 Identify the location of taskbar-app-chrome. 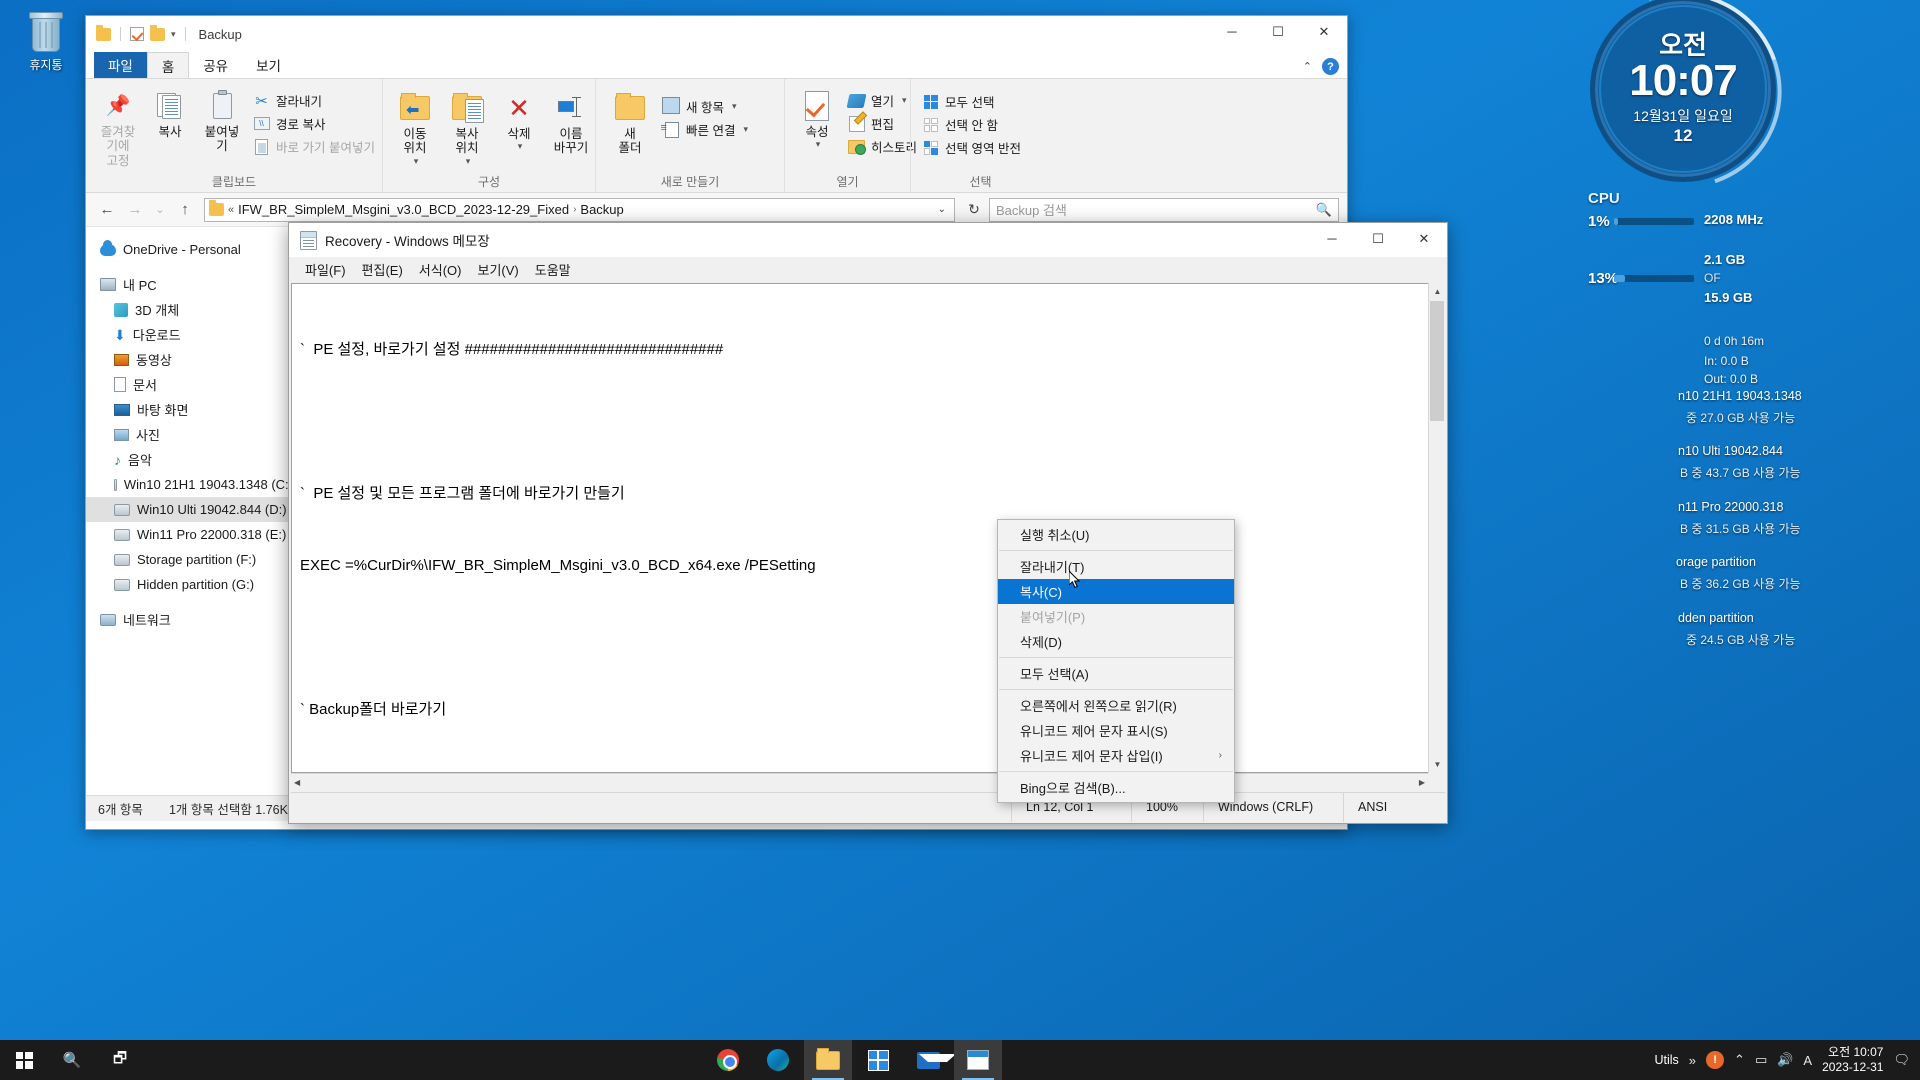
(728, 1060).